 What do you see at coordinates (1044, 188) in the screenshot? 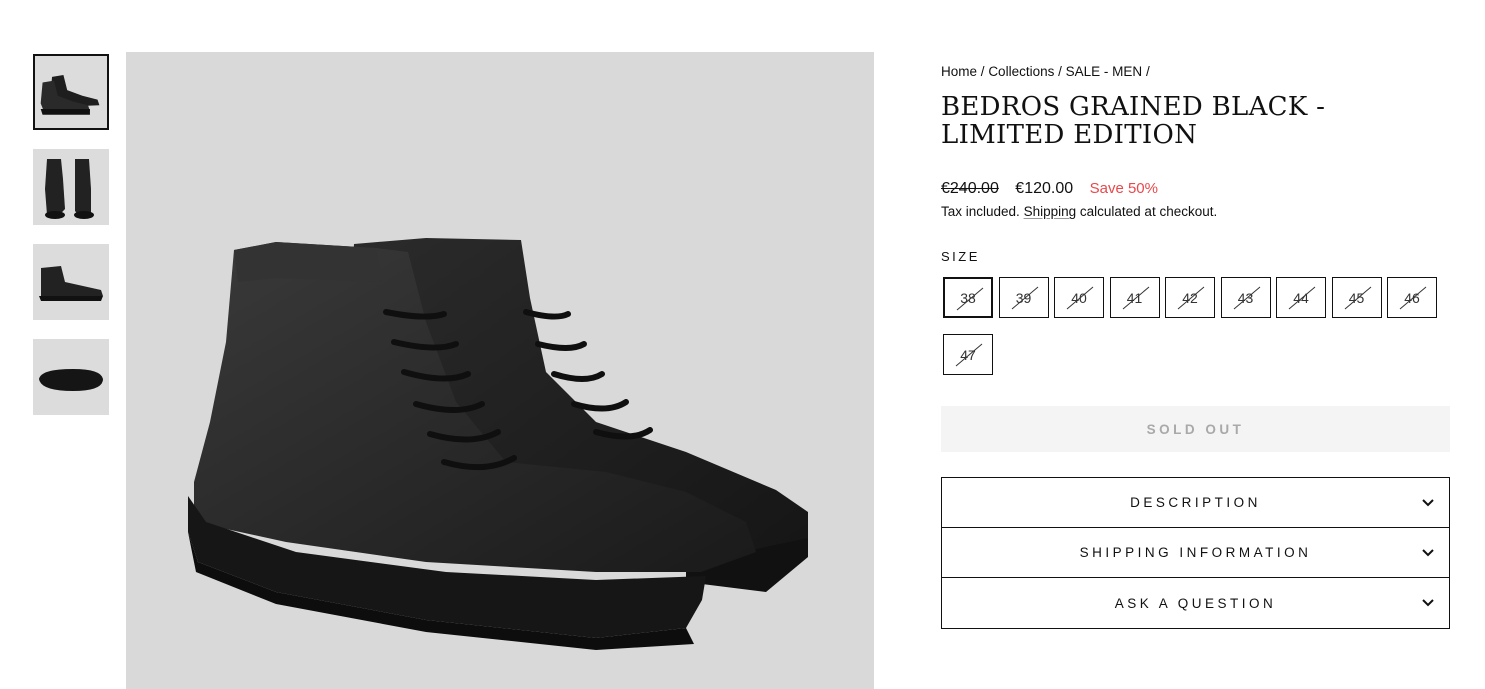
I see `sale-price: €120.00` at bounding box center [1044, 188].